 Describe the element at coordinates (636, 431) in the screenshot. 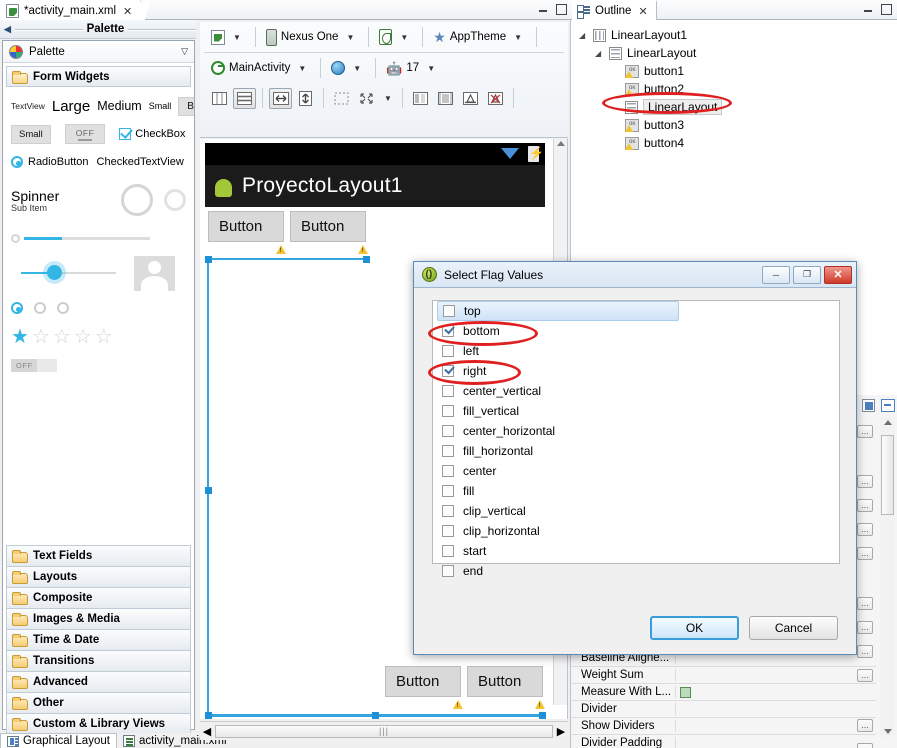

I see `flag-item-center_horizontal: center_horizontal` at that location.